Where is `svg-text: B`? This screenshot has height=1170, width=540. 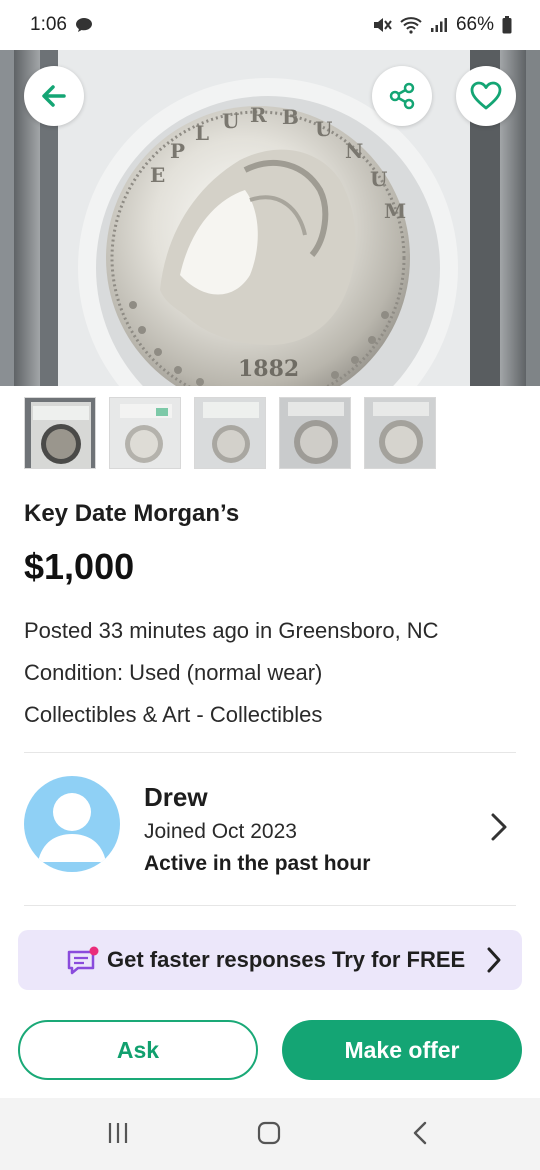 svg-text: B is located at coordinates (290, 117).